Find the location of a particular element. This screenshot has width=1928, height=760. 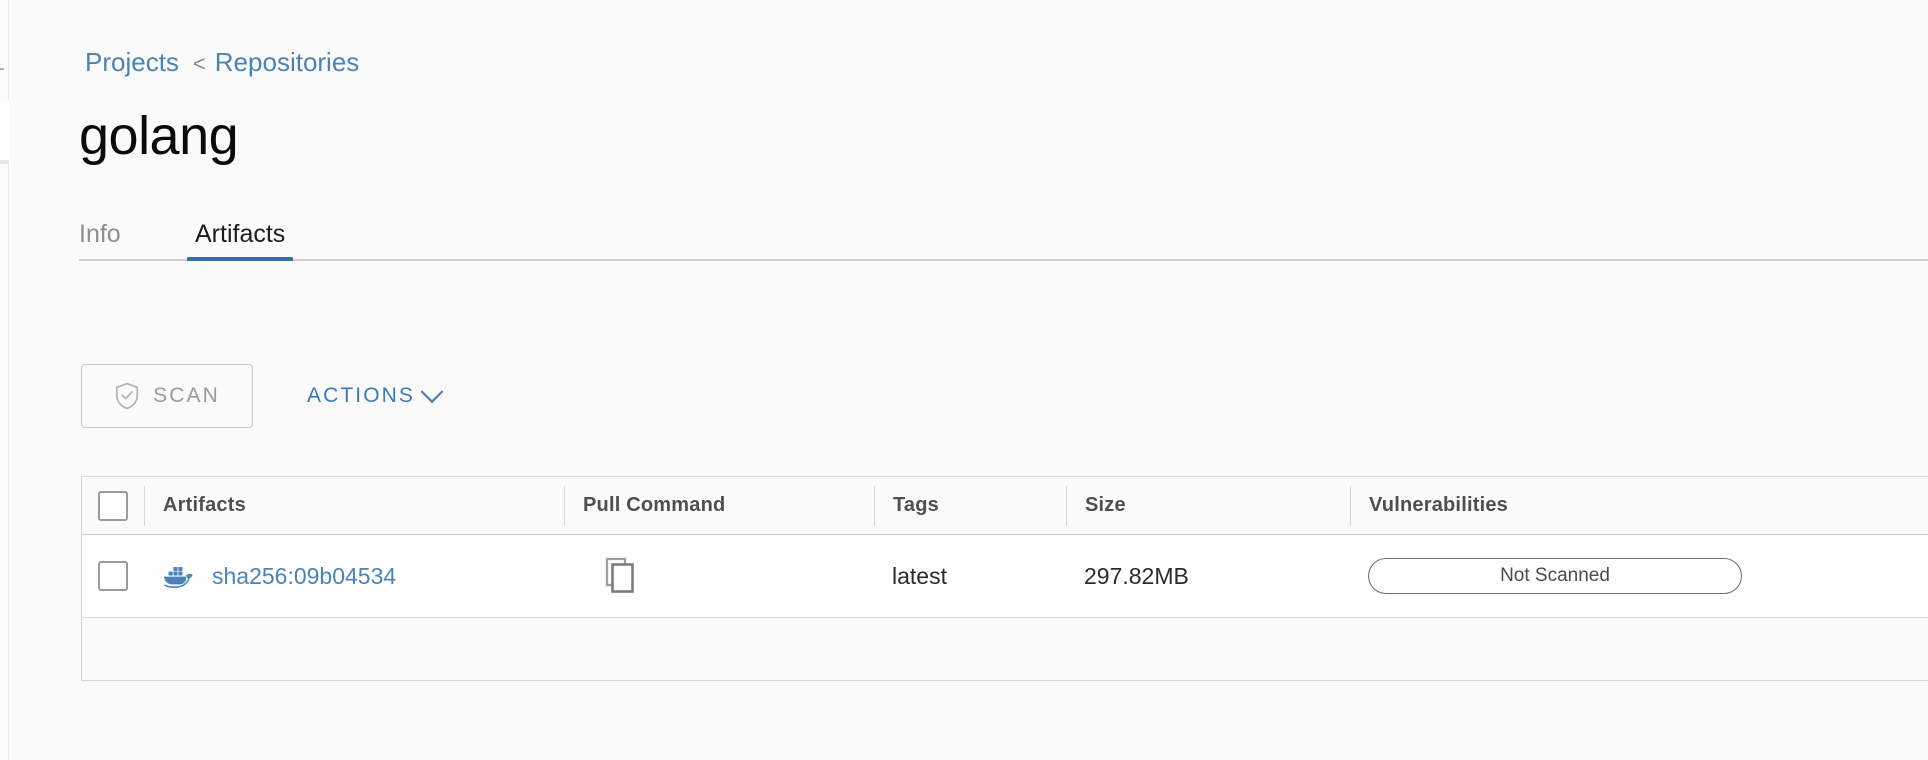

row-cell-tags: latest is located at coordinates (919, 575).